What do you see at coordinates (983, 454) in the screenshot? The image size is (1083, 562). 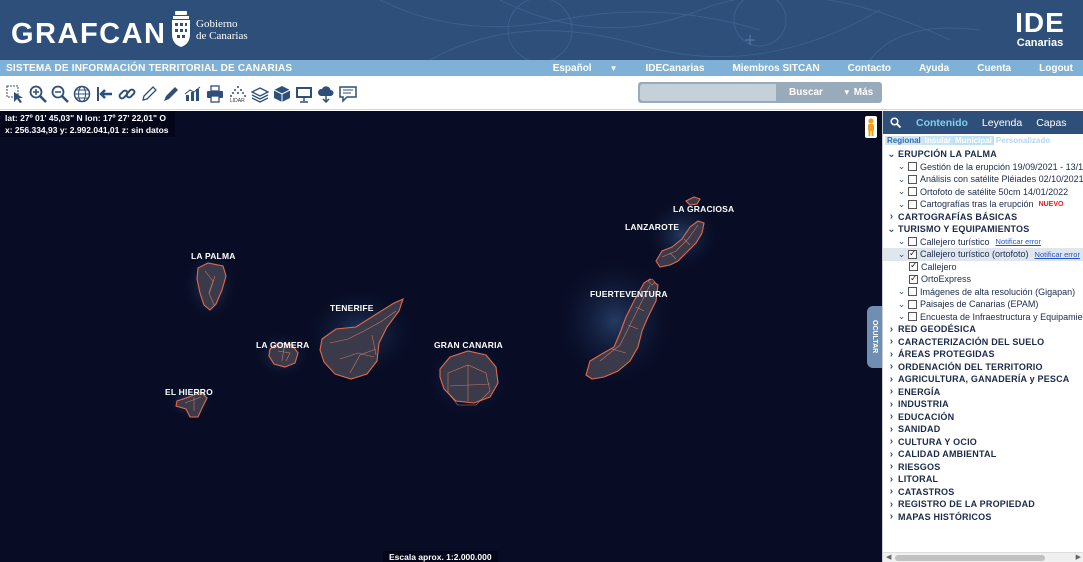 I see `tree-category: › CALIDAD AMBIENTAL` at bounding box center [983, 454].